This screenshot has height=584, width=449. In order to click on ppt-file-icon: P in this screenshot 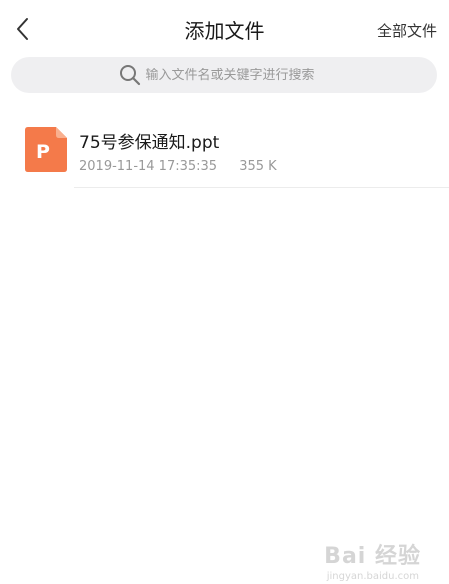, I will do `click(46, 149)`.